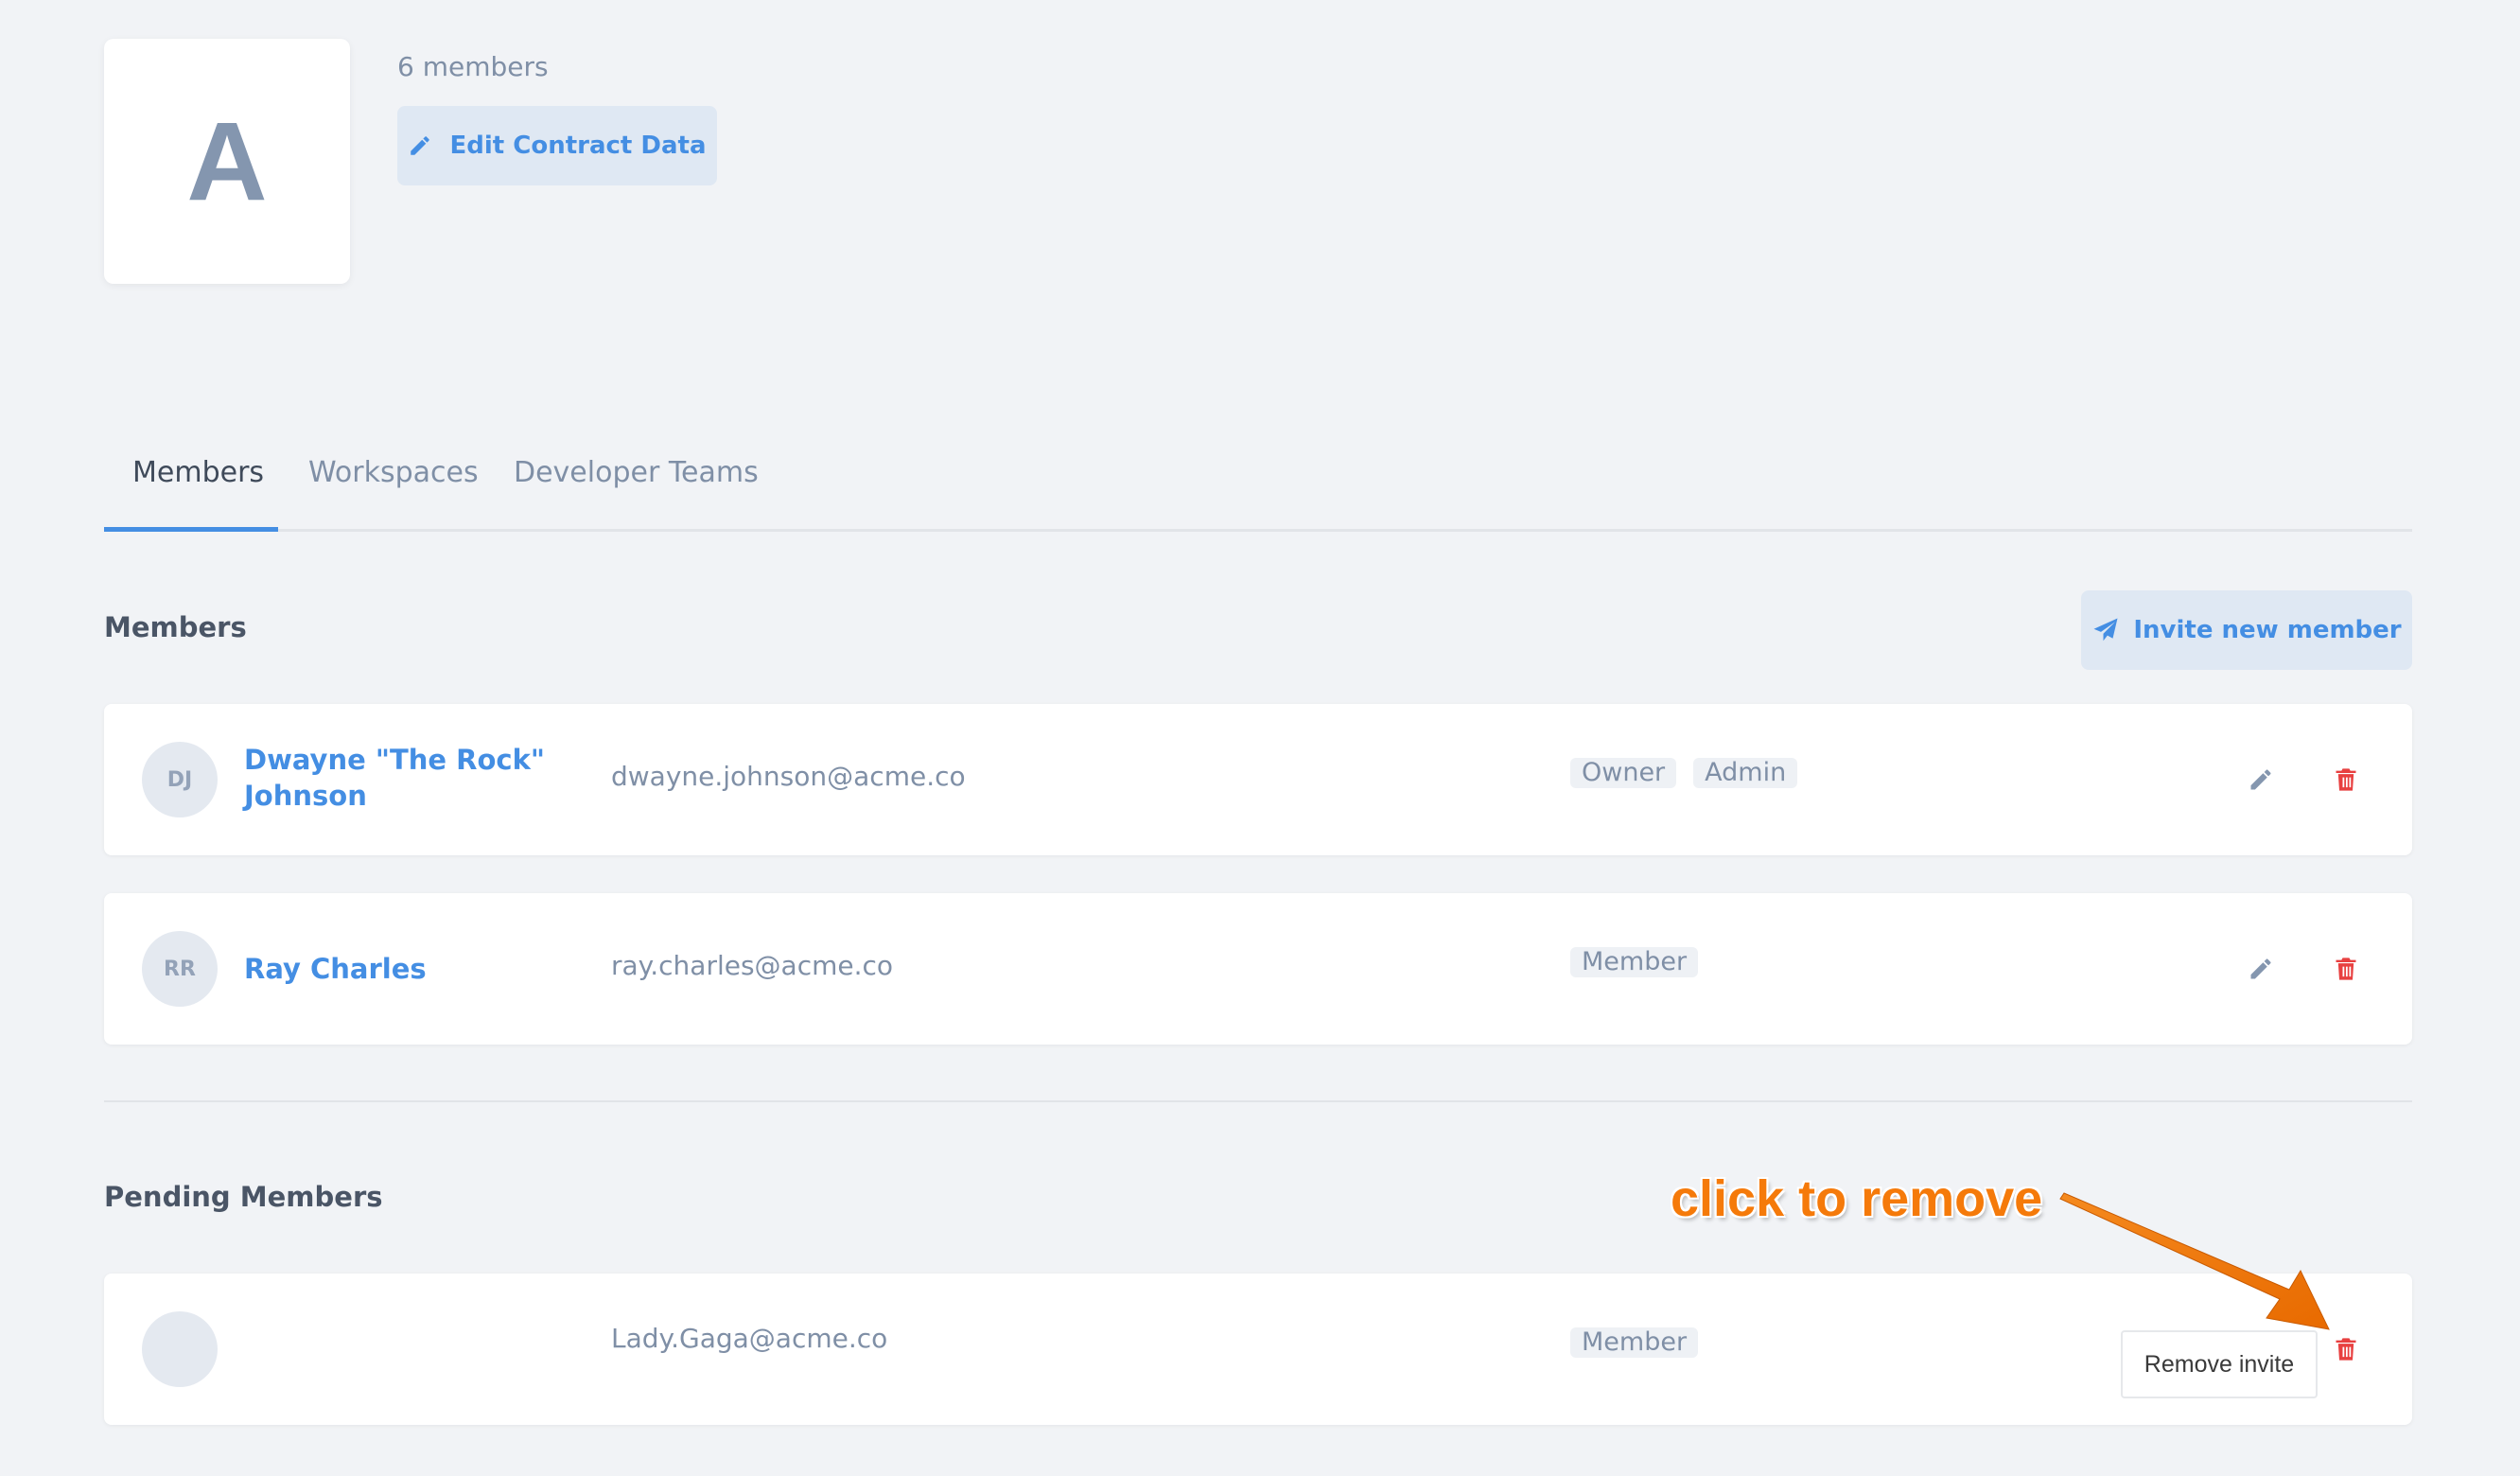  Describe the element at coordinates (175, 627) in the screenshot. I see `members-section-title: Members` at that location.